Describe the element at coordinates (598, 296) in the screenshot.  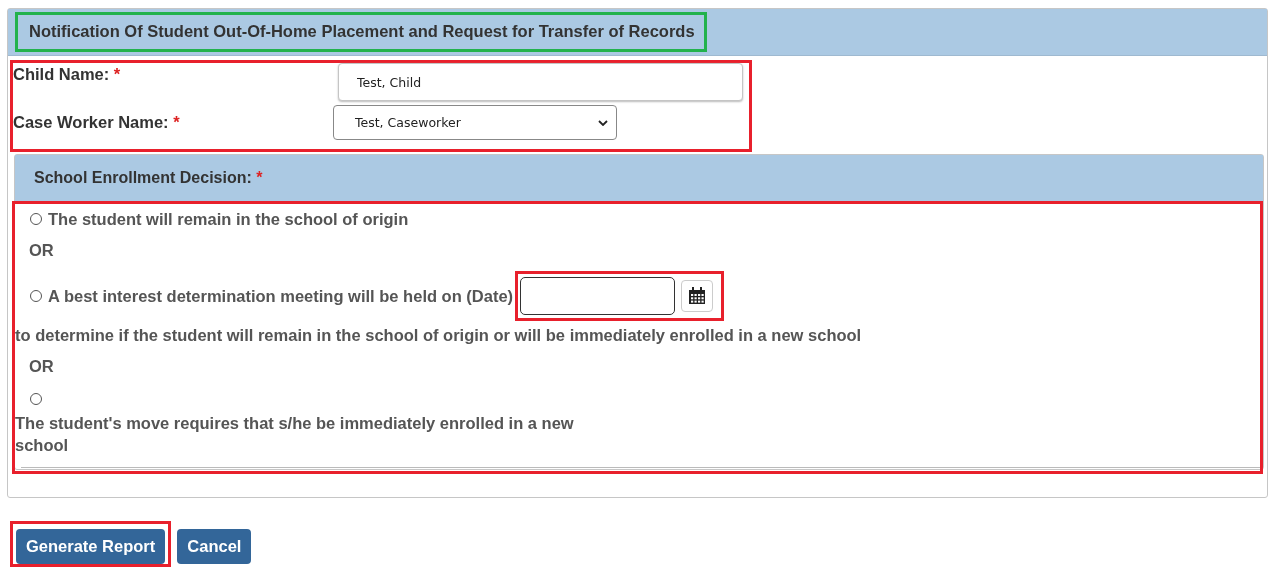
I see `date-field` at that location.